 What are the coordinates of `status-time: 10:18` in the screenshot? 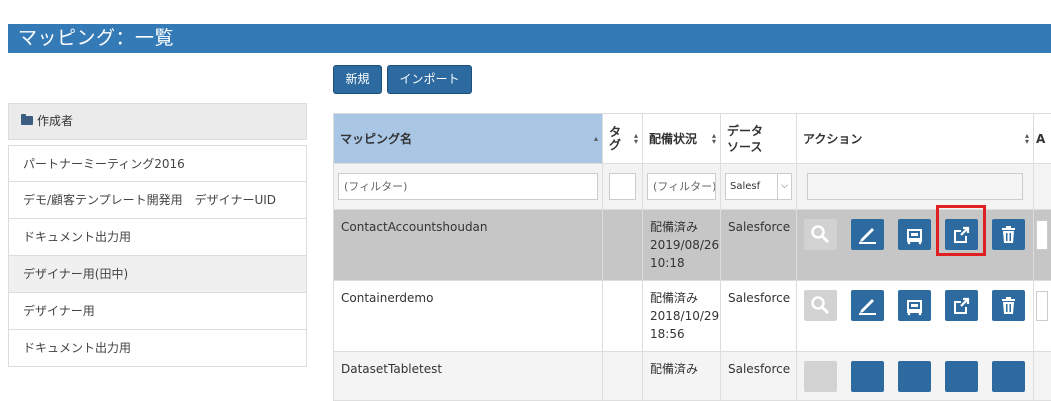 It's located at (681, 263).